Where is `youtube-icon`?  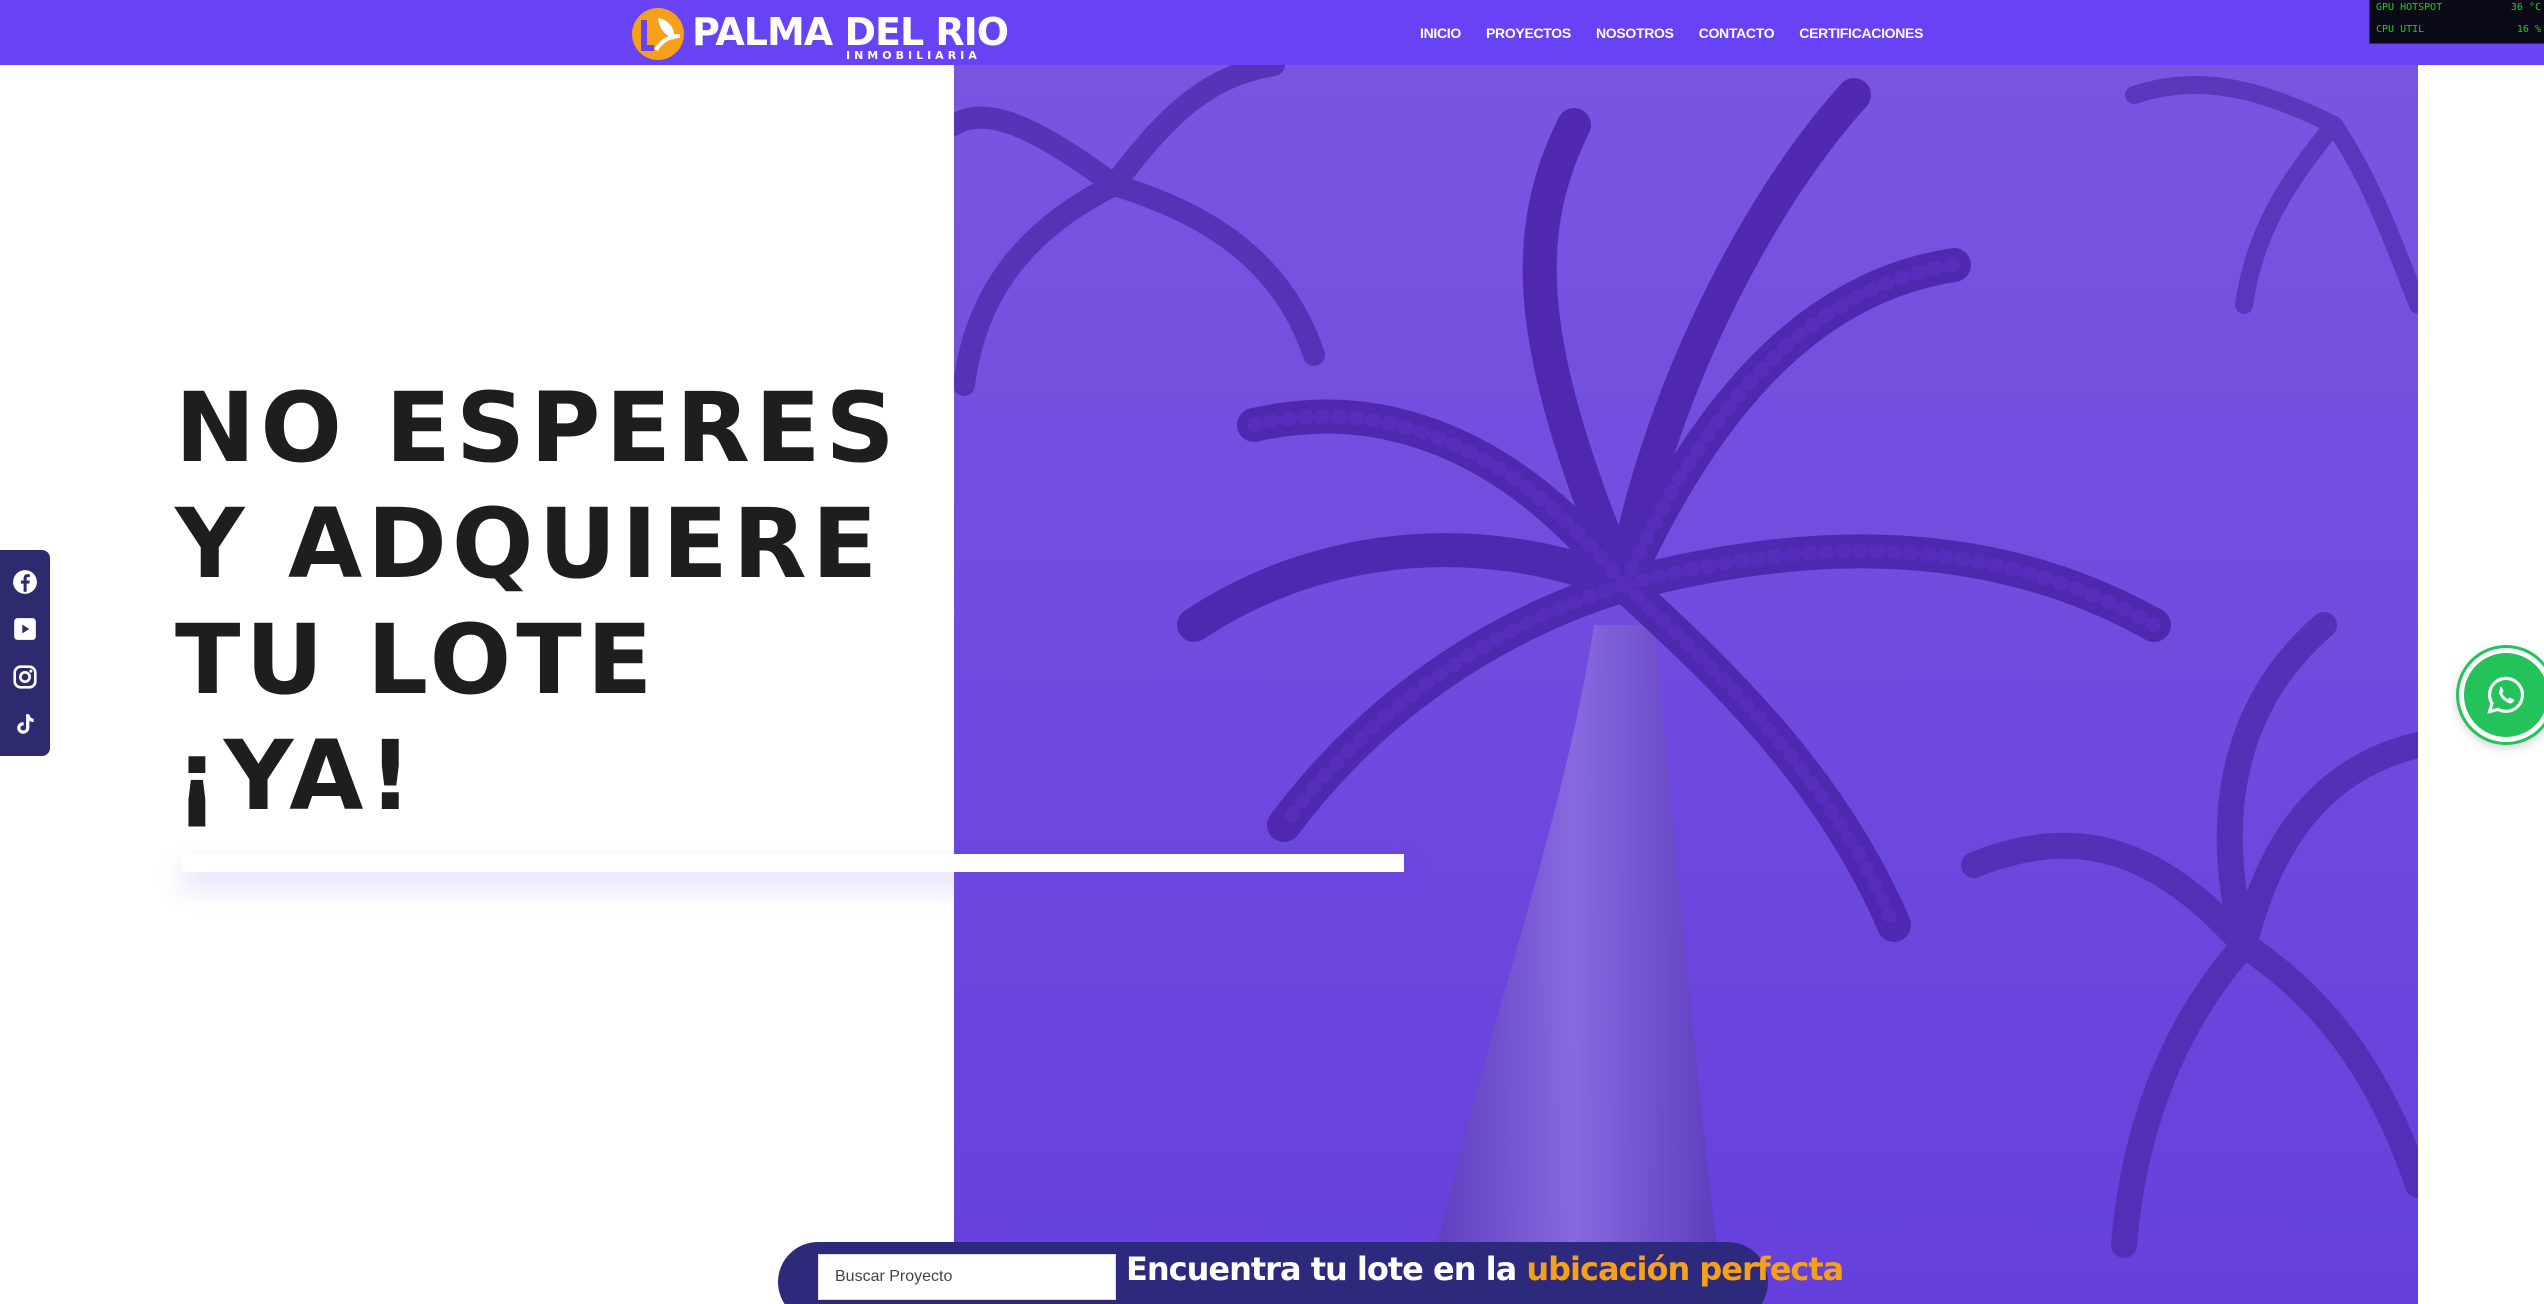 youtube-icon is located at coordinates (25, 629).